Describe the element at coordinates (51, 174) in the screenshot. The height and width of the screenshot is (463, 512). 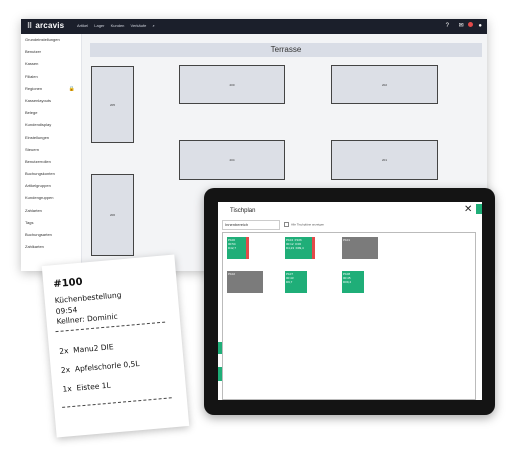
I see `sidebar-item-buchungskonten: Buchungskonten` at that location.